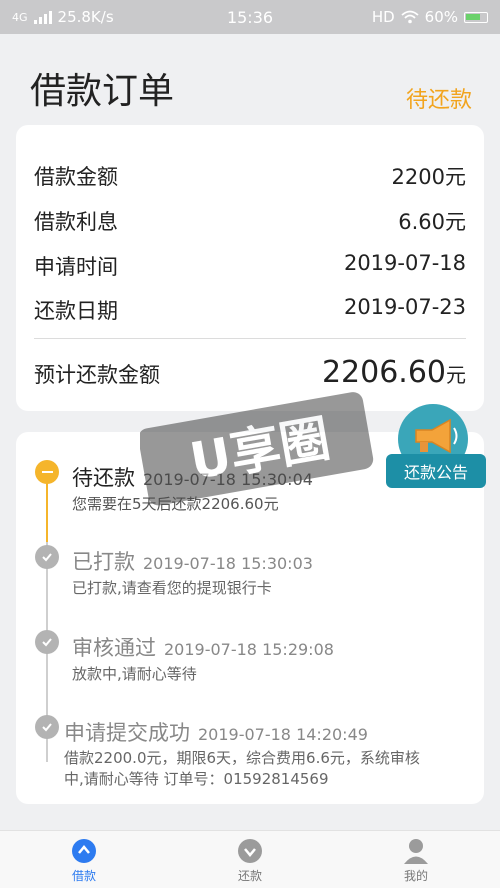 This screenshot has width=500, height=888. I want to click on order-status-tag: 待还款, so click(438, 100).